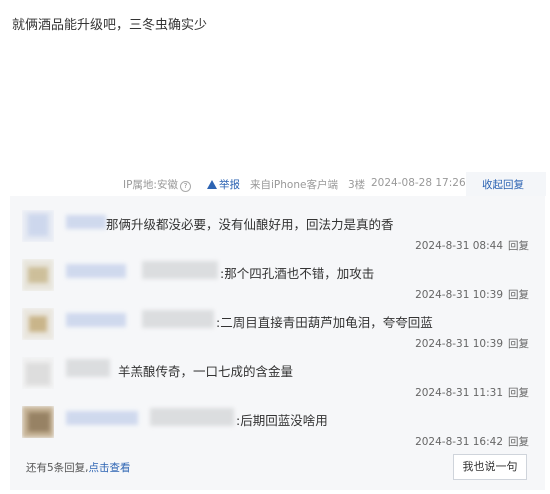 The image size is (550, 494). What do you see at coordinates (206, 371) in the screenshot?
I see `reply-text: 羊羔酿传奇，一口七成的含金量` at bounding box center [206, 371].